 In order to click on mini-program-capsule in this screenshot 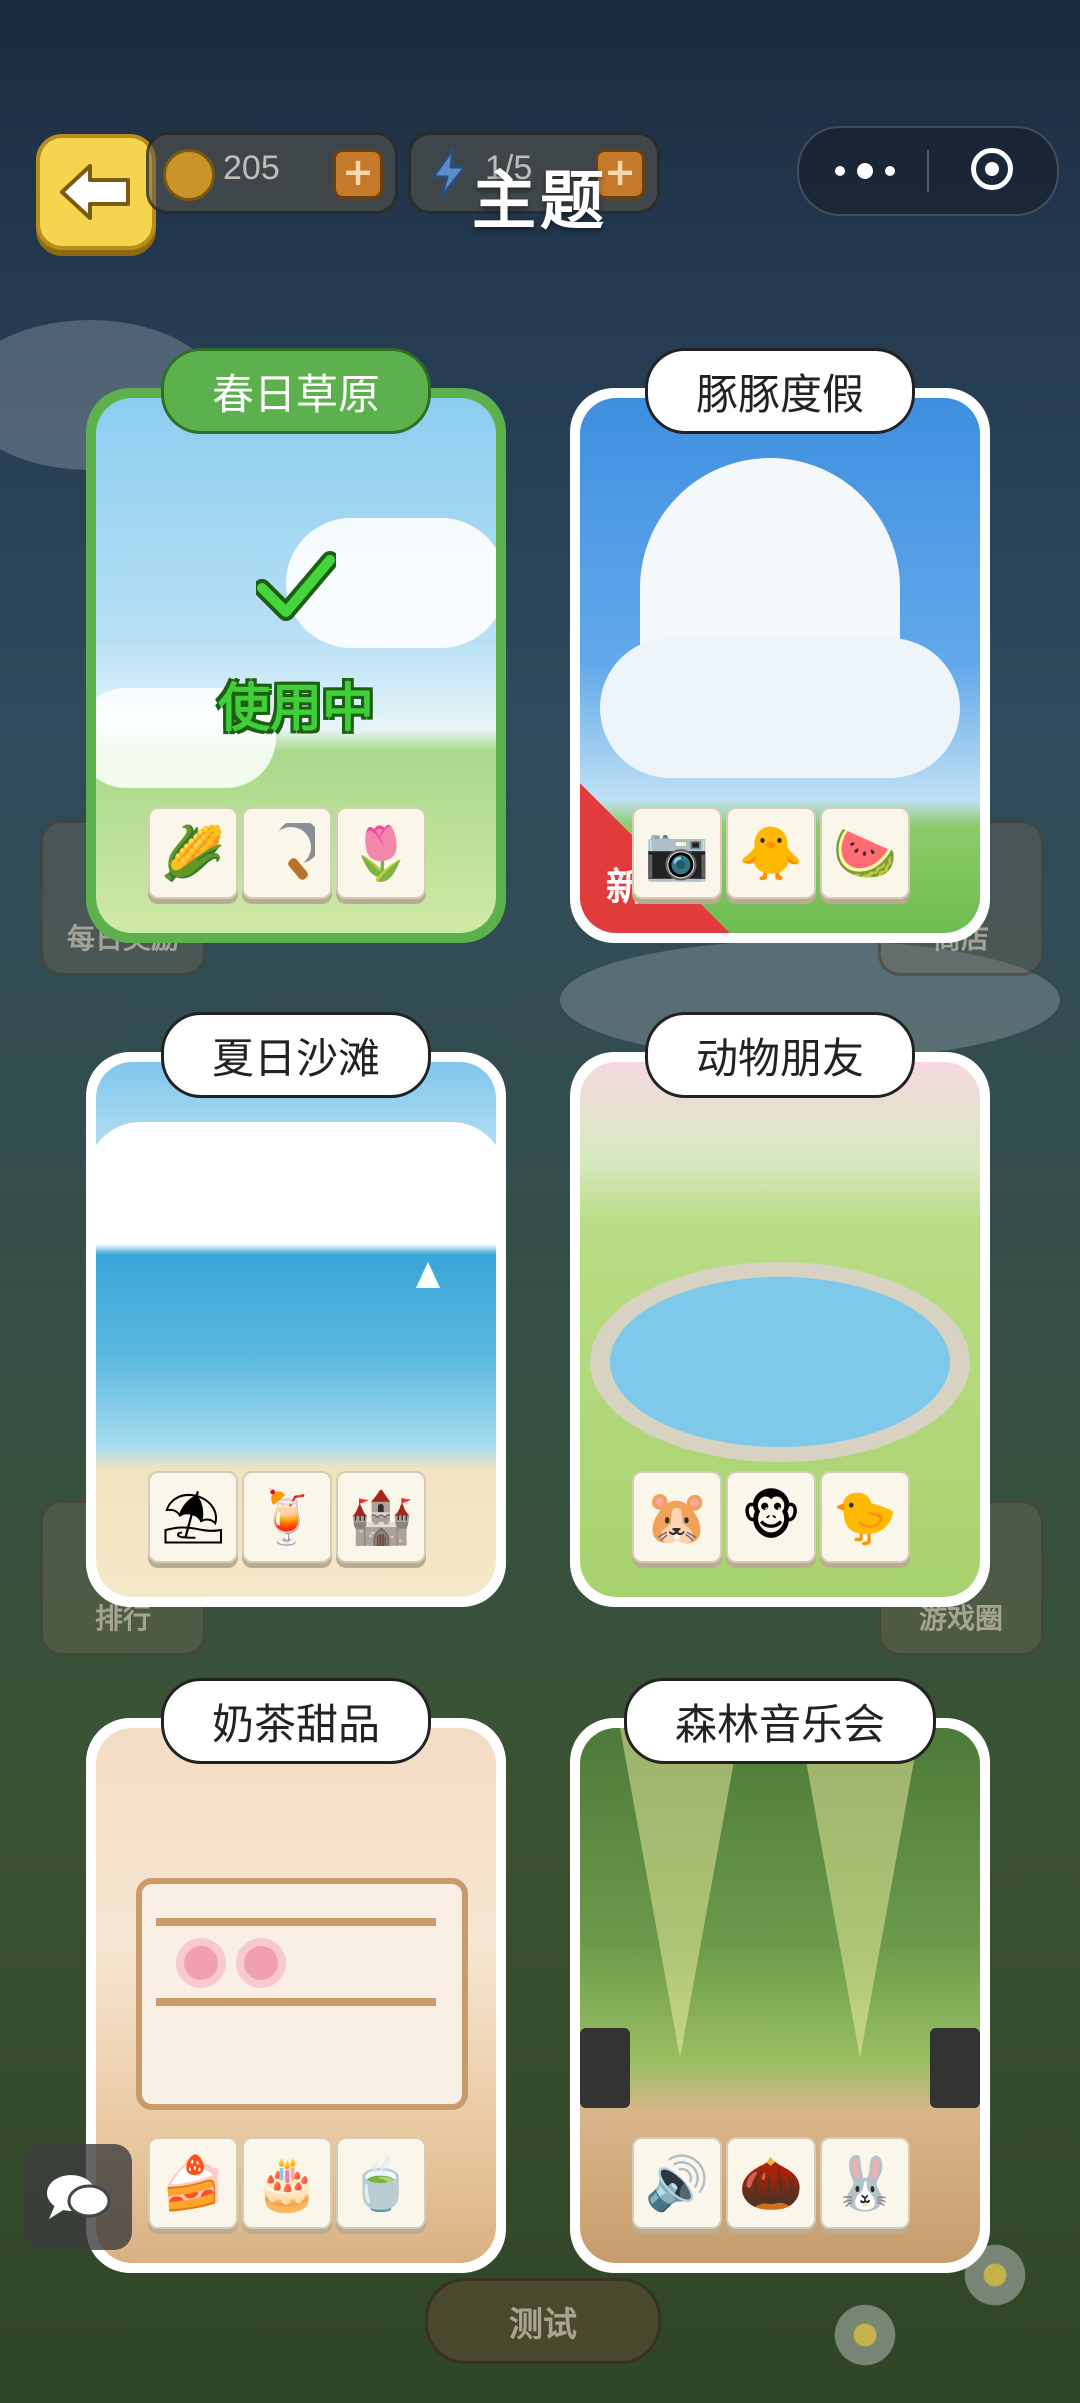, I will do `click(928, 171)`.